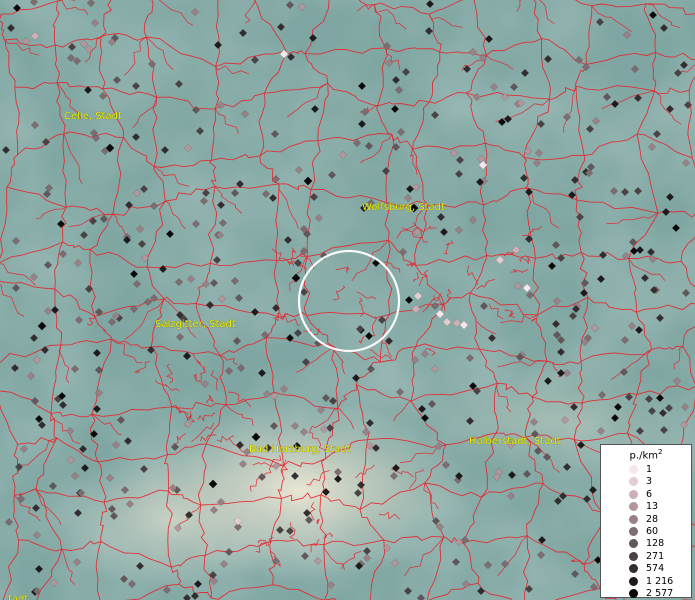 Image resolution: width=695 pixels, height=600 pixels. What do you see at coordinates (93, 116) in the screenshot?
I see `city-label: Celle, Stadt` at bounding box center [93, 116].